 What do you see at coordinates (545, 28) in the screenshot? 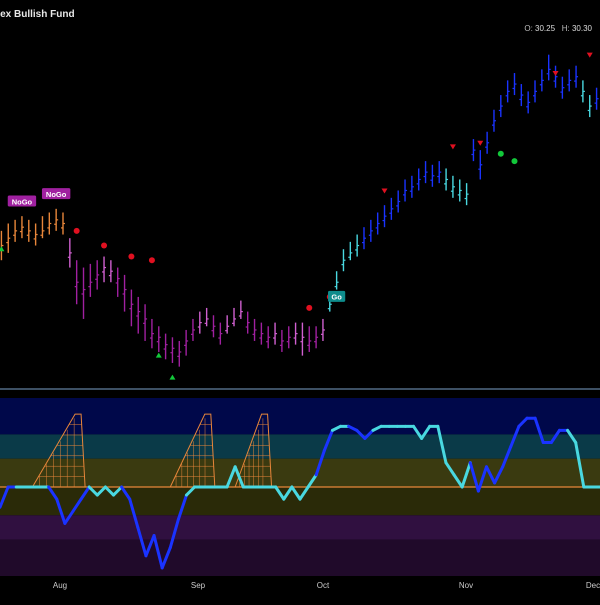
I see `open-value: 30.25` at bounding box center [545, 28].